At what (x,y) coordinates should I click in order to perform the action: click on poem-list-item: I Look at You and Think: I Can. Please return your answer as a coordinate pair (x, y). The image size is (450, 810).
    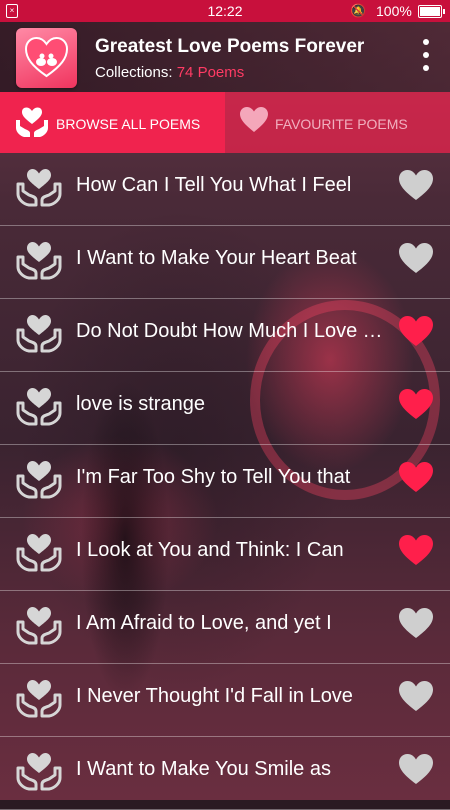
    Looking at the image, I should click on (225, 554).